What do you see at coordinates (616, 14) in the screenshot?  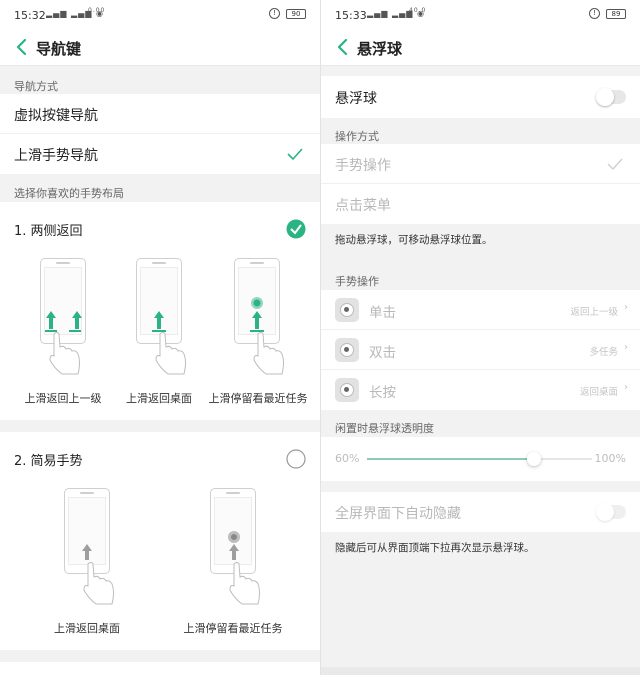 I see `battery-icon: 89` at bounding box center [616, 14].